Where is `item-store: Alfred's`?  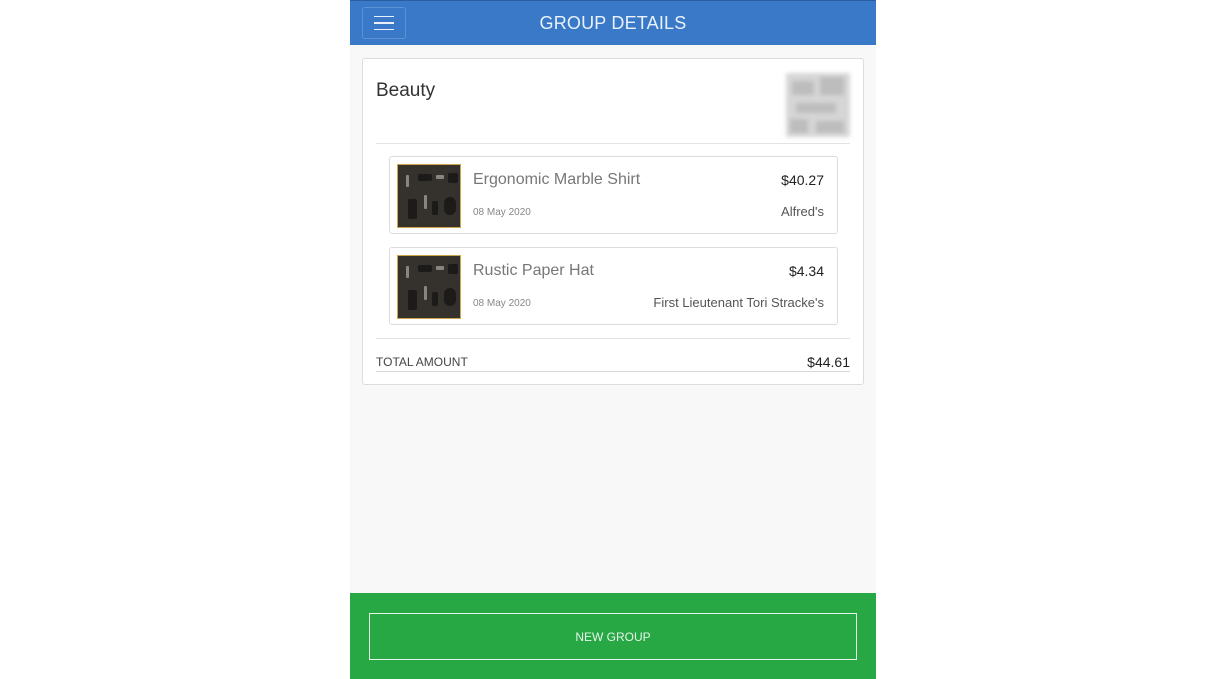 item-store: Alfred's is located at coordinates (802, 211).